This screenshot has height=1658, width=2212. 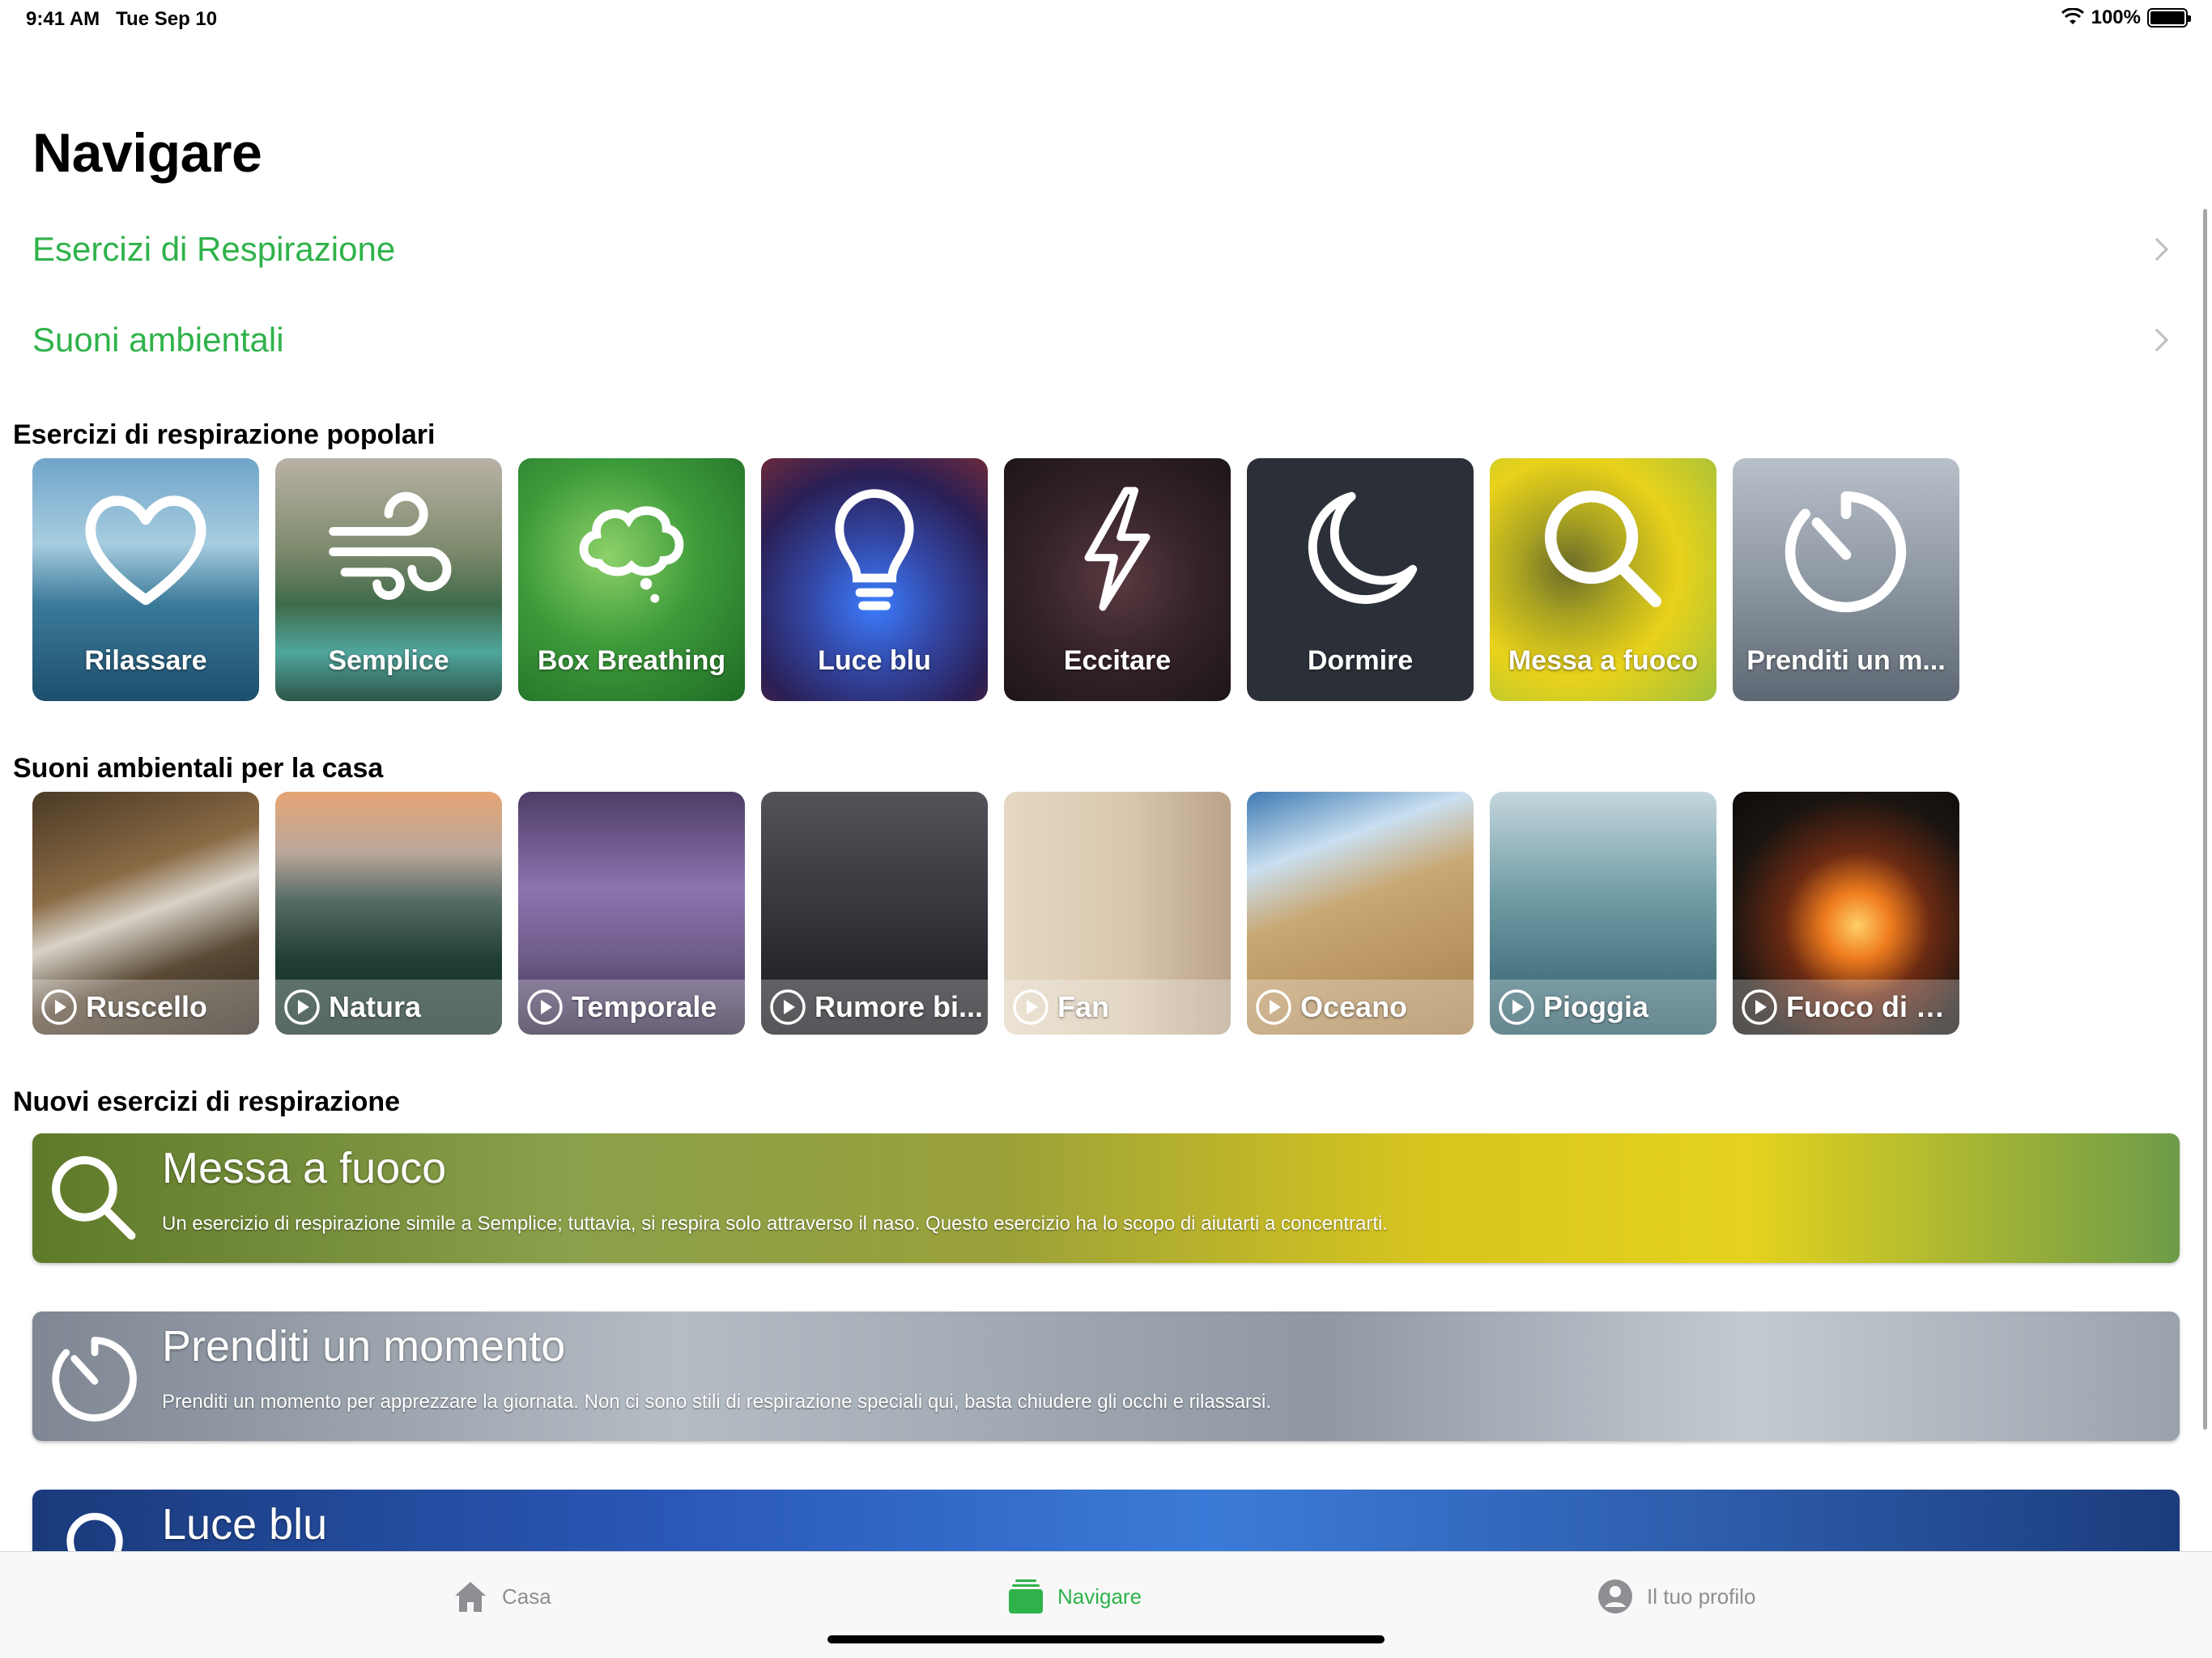 I want to click on sound-tile-thunderstorm: Temporale, so click(x=632, y=913).